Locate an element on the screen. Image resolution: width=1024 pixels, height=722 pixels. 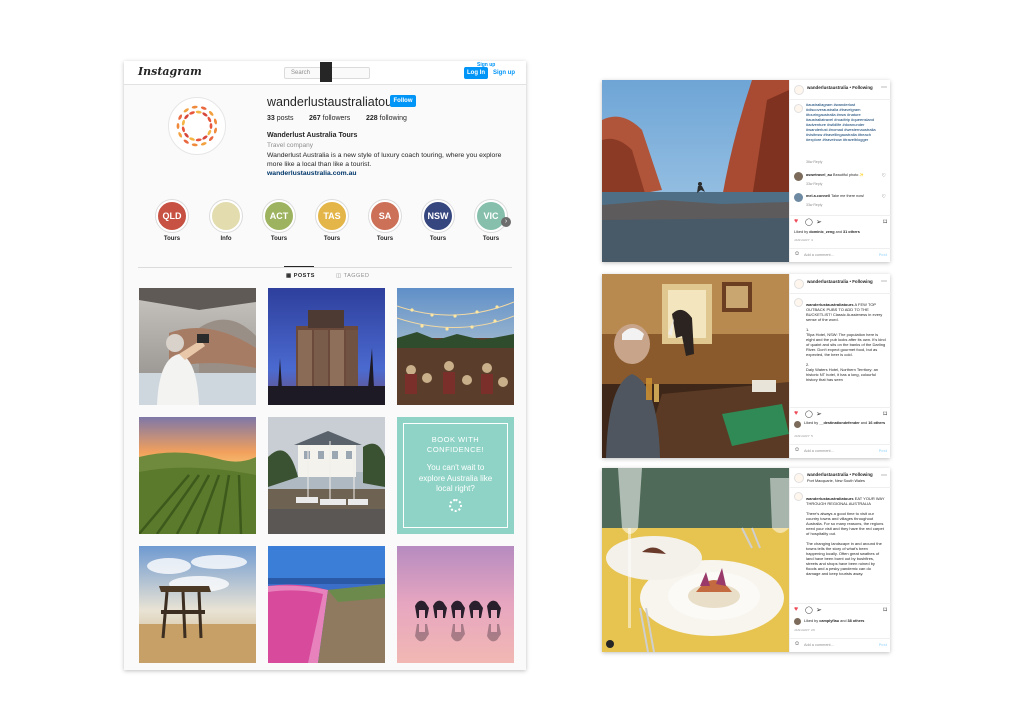
highlight-info: Info is located at coordinates (226, 221).